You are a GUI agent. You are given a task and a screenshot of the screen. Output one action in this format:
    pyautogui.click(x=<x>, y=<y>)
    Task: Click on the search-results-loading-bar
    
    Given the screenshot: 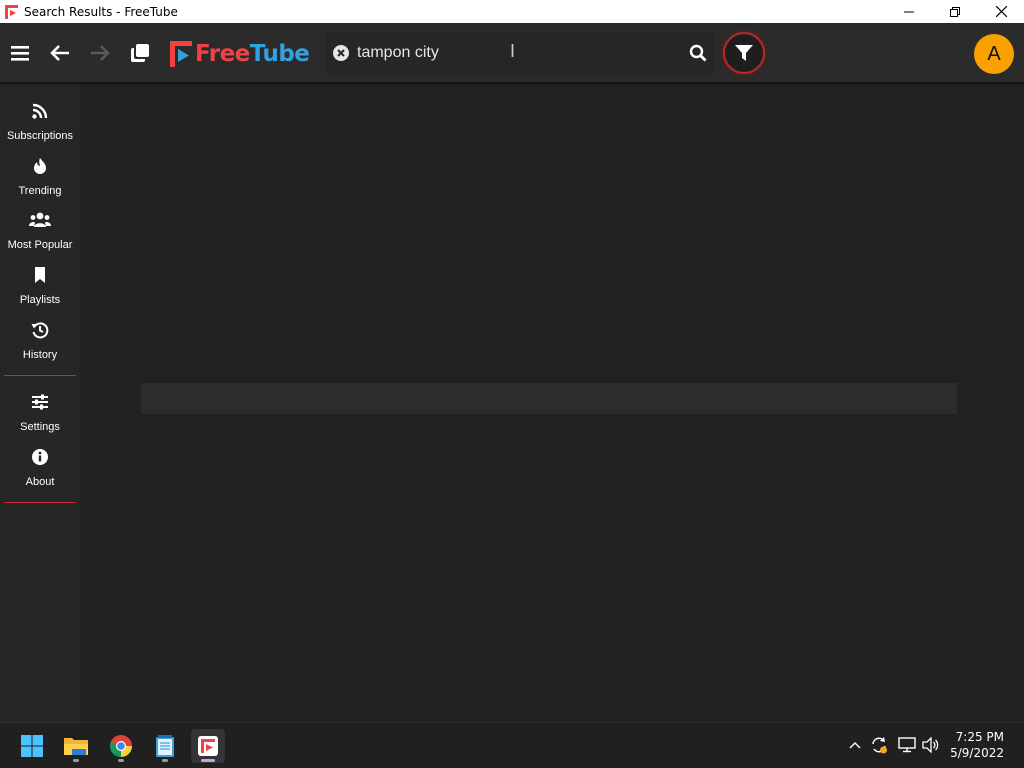 What is the action you would take?
    pyautogui.click(x=549, y=398)
    